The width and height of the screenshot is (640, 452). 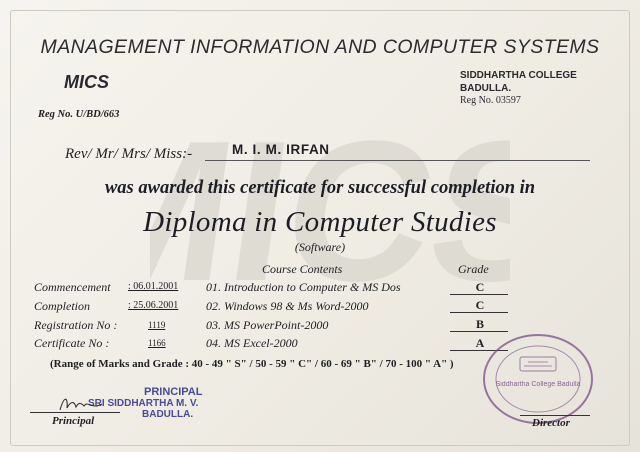 I want to click on director-signature-line, so click(x=555, y=415).